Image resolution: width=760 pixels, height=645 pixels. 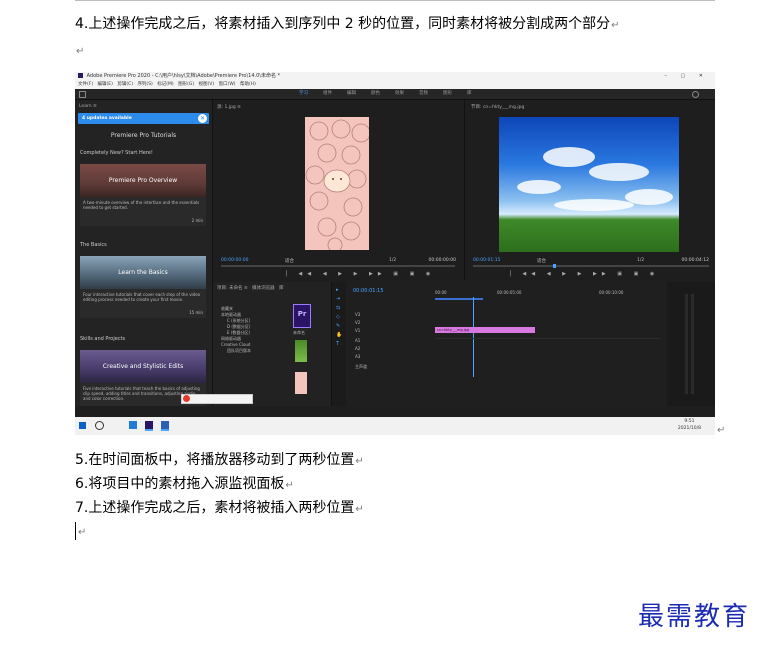 What do you see at coordinates (235, 344) in the screenshot?
I see `media-tree-item: Creative Cloud` at bounding box center [235, 344].